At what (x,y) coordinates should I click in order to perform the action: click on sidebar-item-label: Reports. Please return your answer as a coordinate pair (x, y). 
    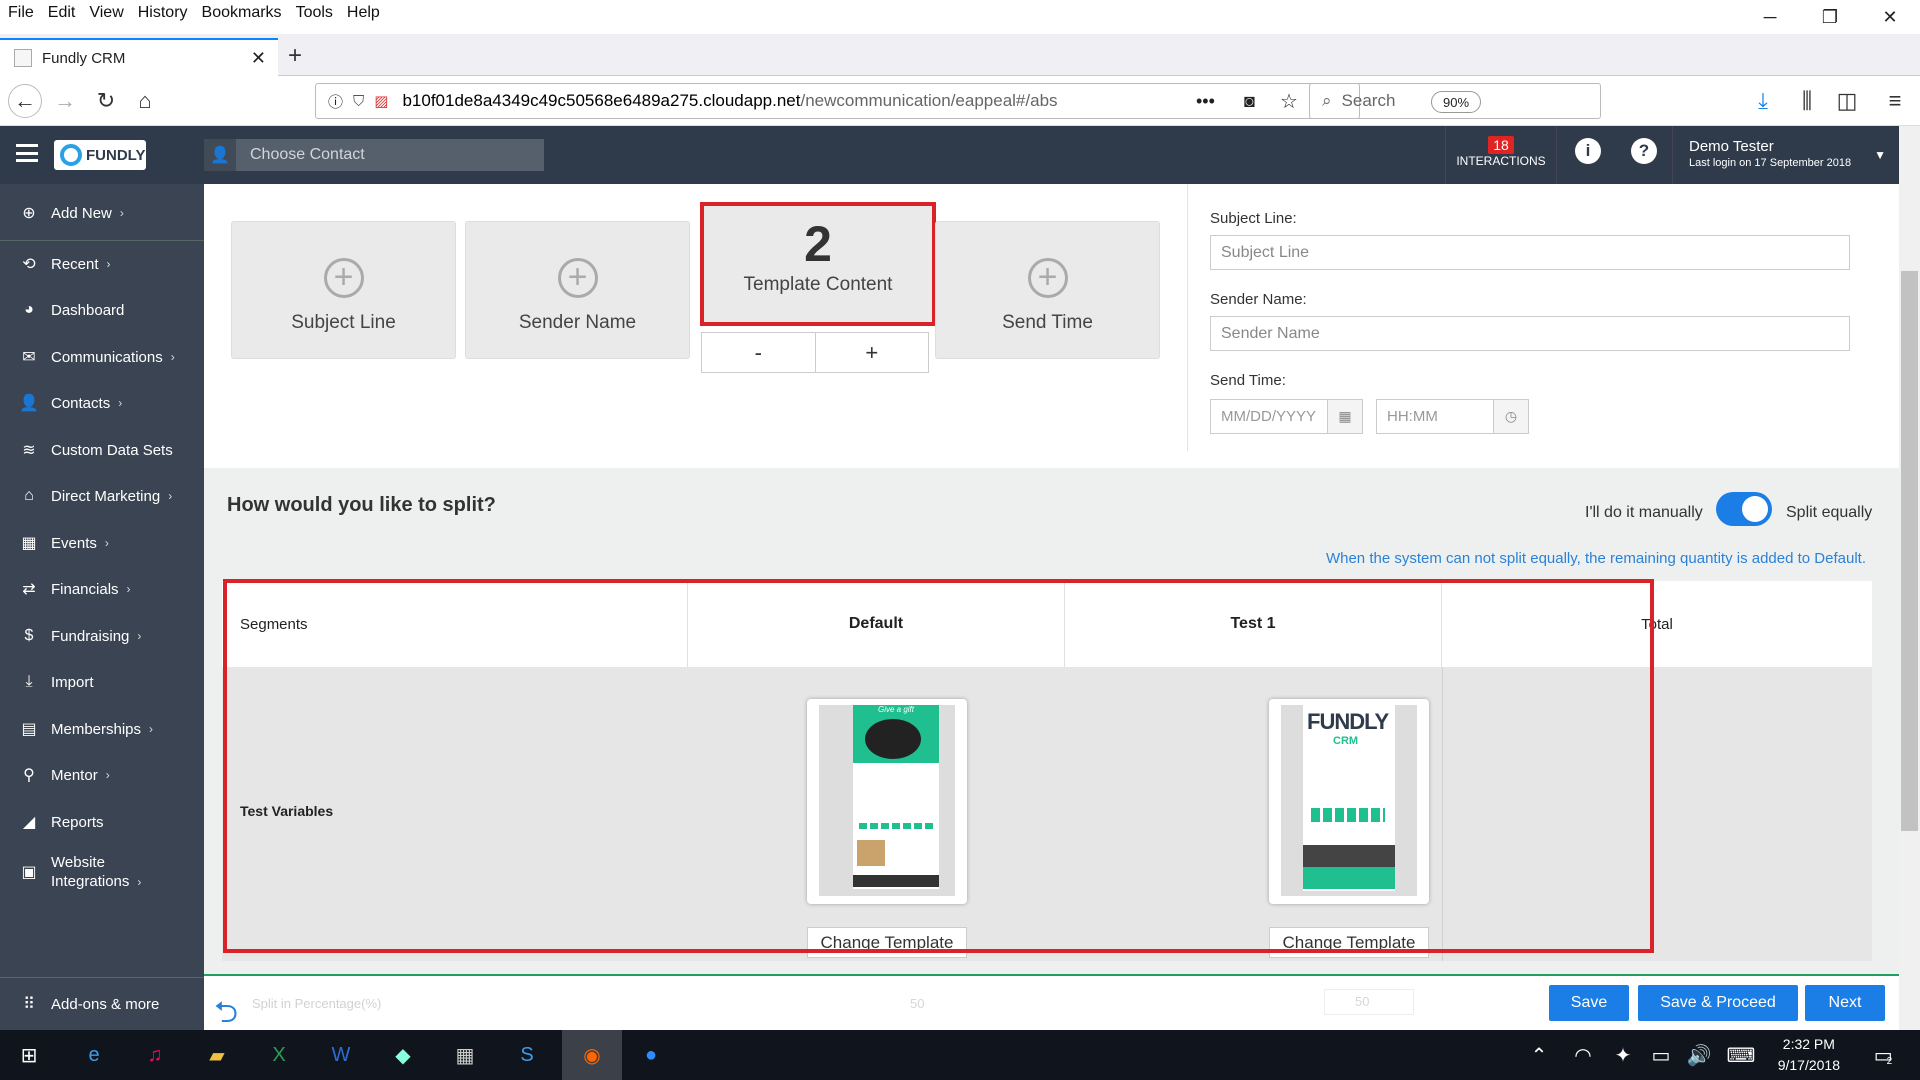
    Looking at the image, I should click on (77, 822).